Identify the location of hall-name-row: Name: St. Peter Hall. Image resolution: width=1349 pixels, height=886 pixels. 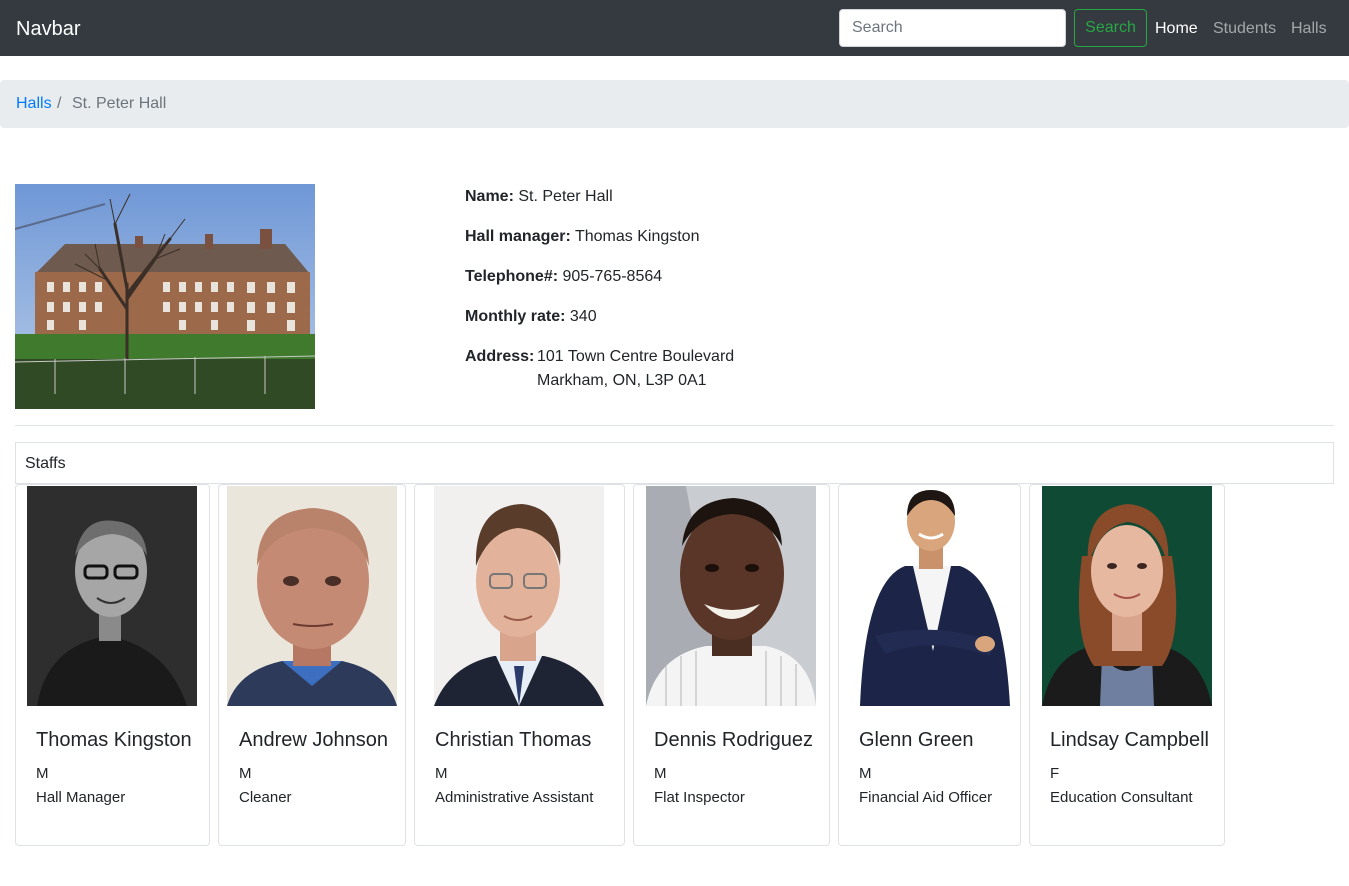
(539, 197).